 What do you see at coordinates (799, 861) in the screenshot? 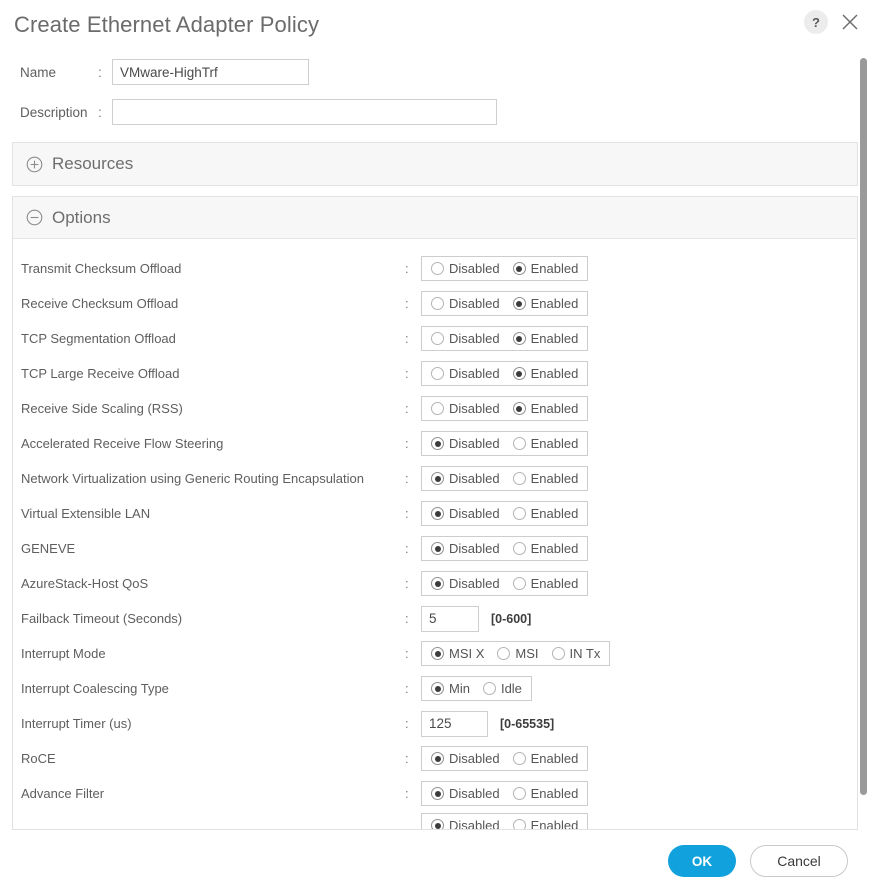
I see `cancel-button: Cancel` at bounding box center [799, 861].